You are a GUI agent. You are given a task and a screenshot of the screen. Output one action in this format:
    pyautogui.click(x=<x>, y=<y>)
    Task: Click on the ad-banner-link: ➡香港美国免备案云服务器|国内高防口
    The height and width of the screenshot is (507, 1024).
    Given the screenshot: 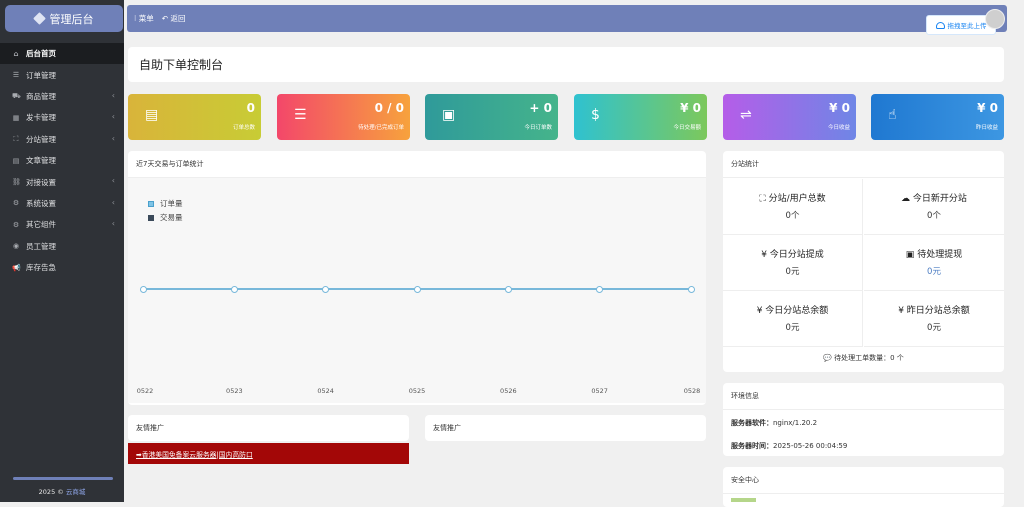 What is the action you would take?
    pyautogui.click(x=268, y=453)
    